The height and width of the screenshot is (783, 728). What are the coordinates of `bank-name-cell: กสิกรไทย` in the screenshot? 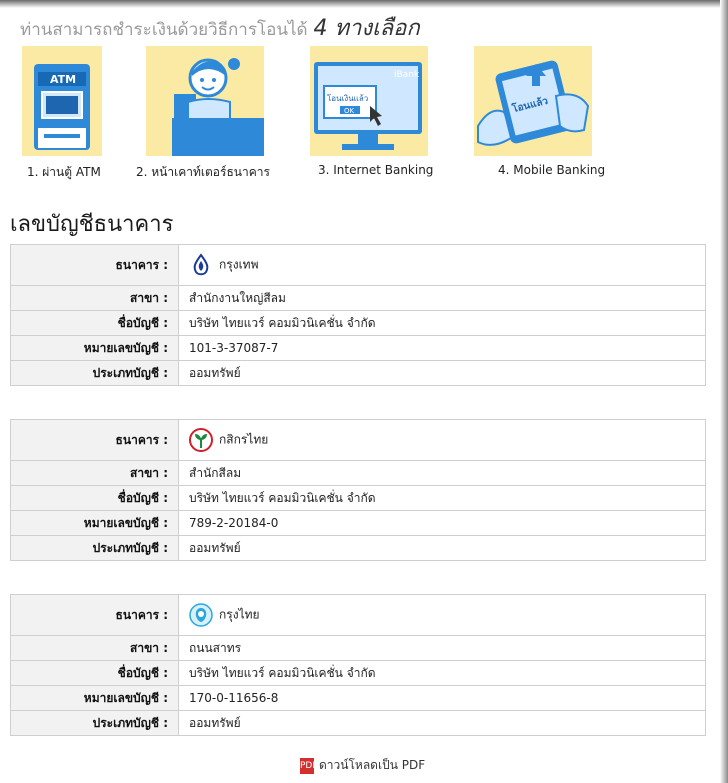 It's located at (442, 440).